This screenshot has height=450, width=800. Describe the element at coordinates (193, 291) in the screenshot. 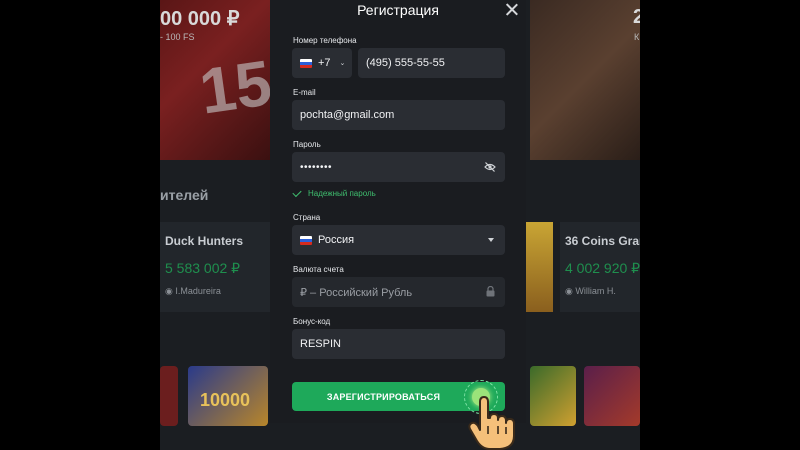

I see `winner-user: I.Madureira` at that location.